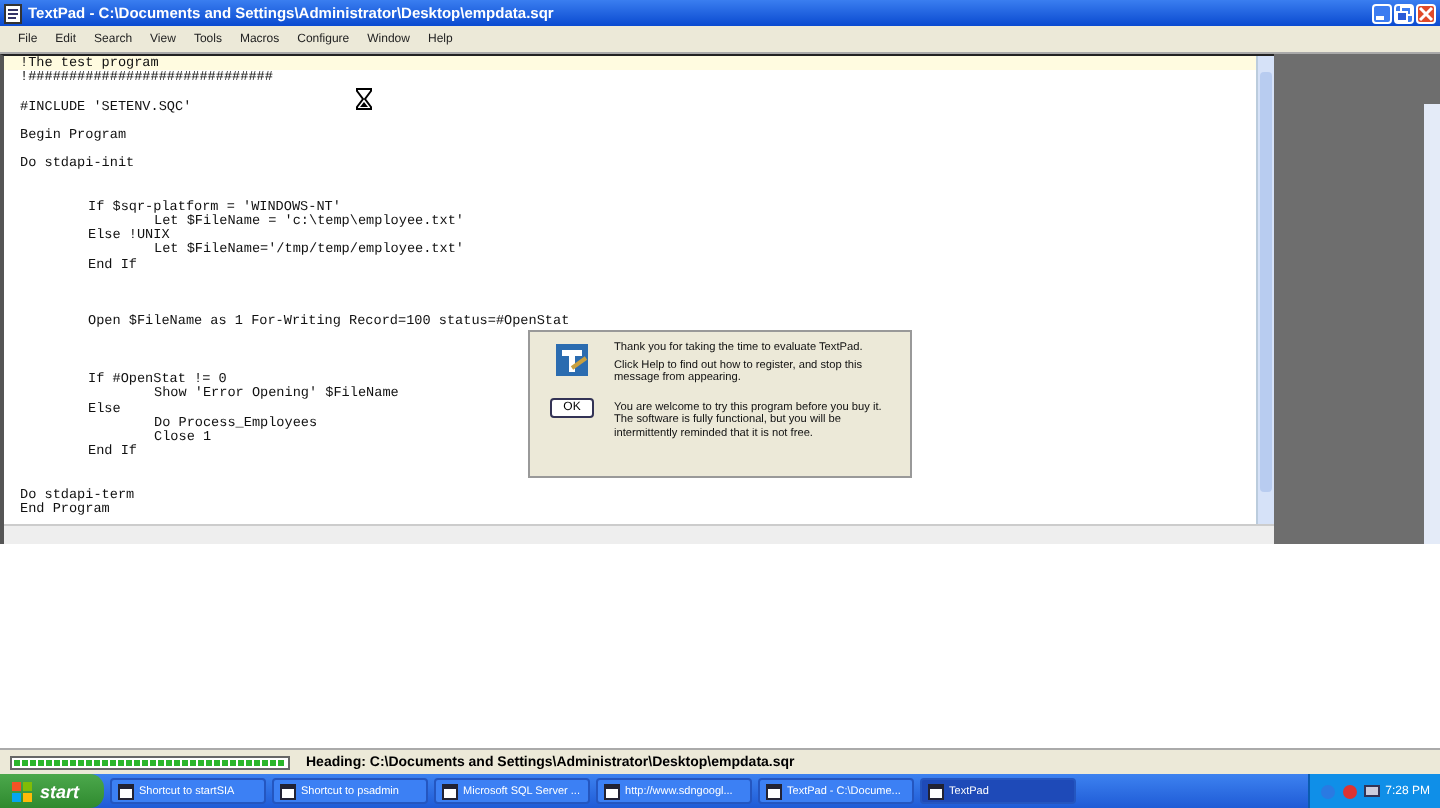 The height and width of the screenshot is (808, 1440). I want to click on close-icon, so click(1426, 13).